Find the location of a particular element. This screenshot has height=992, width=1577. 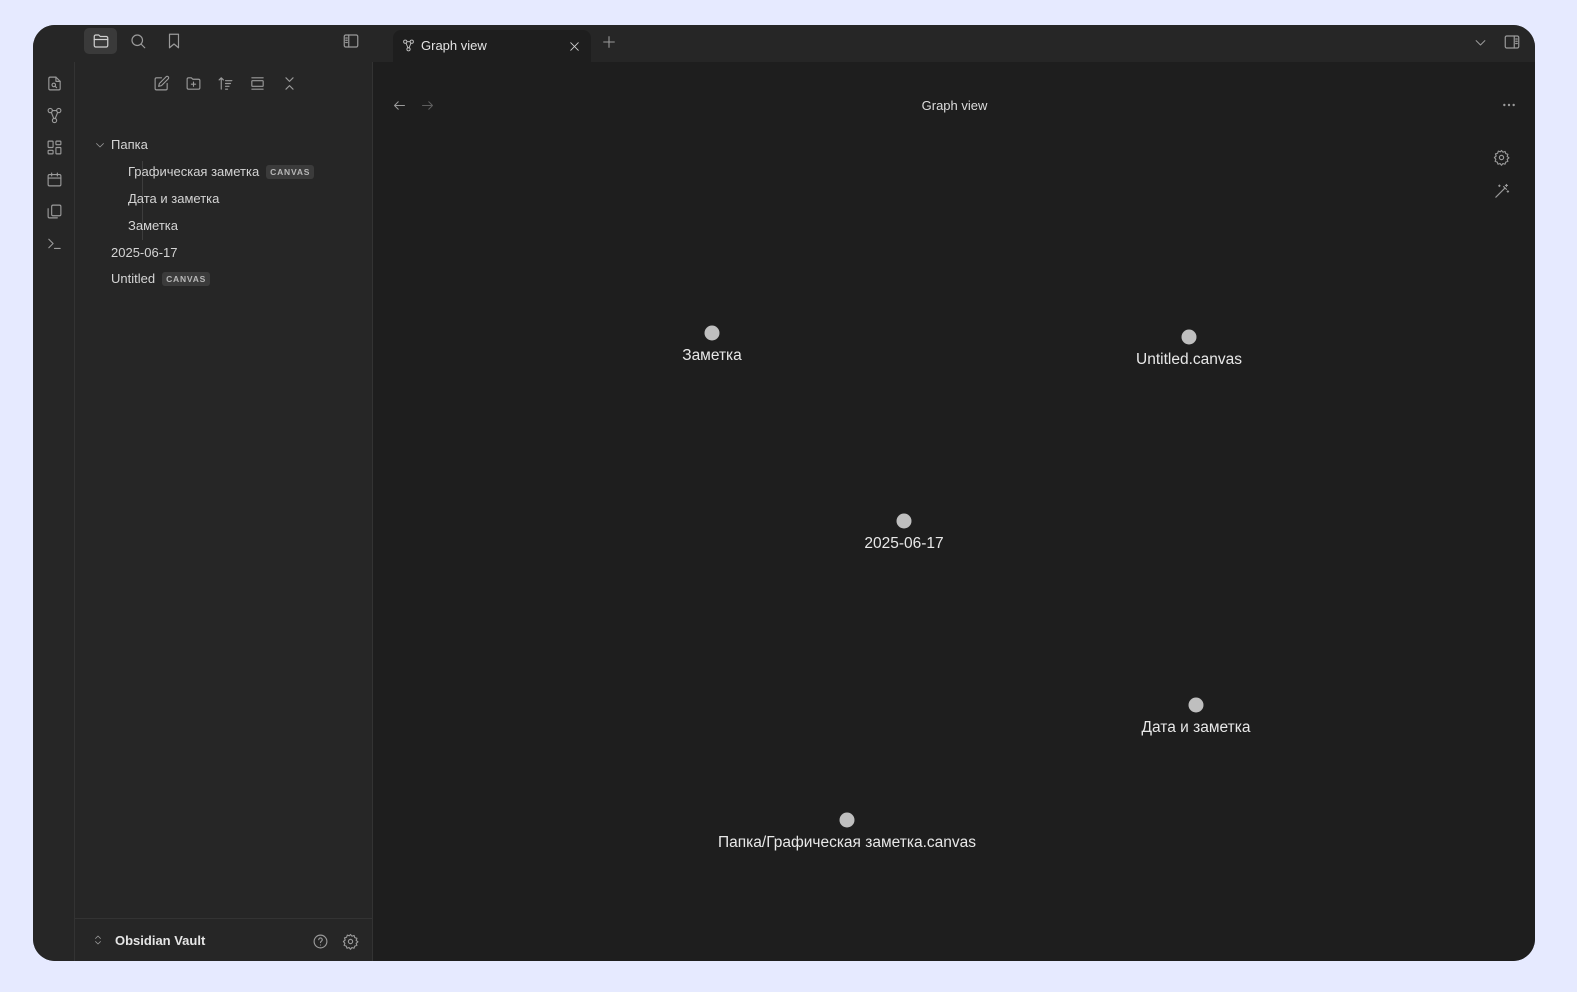

new-note-icon is located at coordinates (161, 83).